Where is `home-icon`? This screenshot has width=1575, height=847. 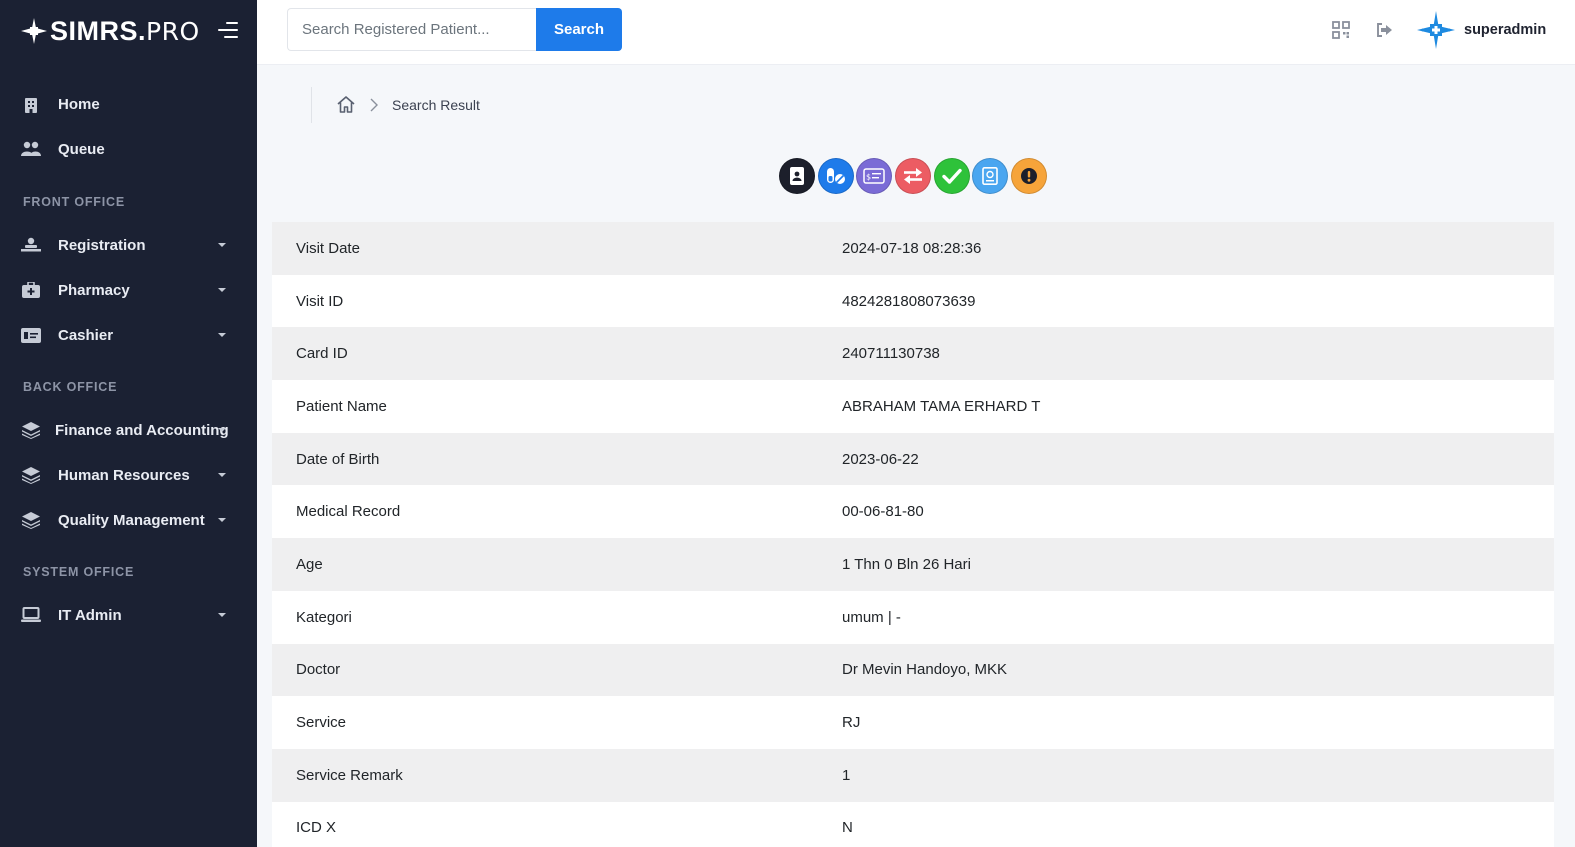 home-icon is located at coordinates (346, 105).